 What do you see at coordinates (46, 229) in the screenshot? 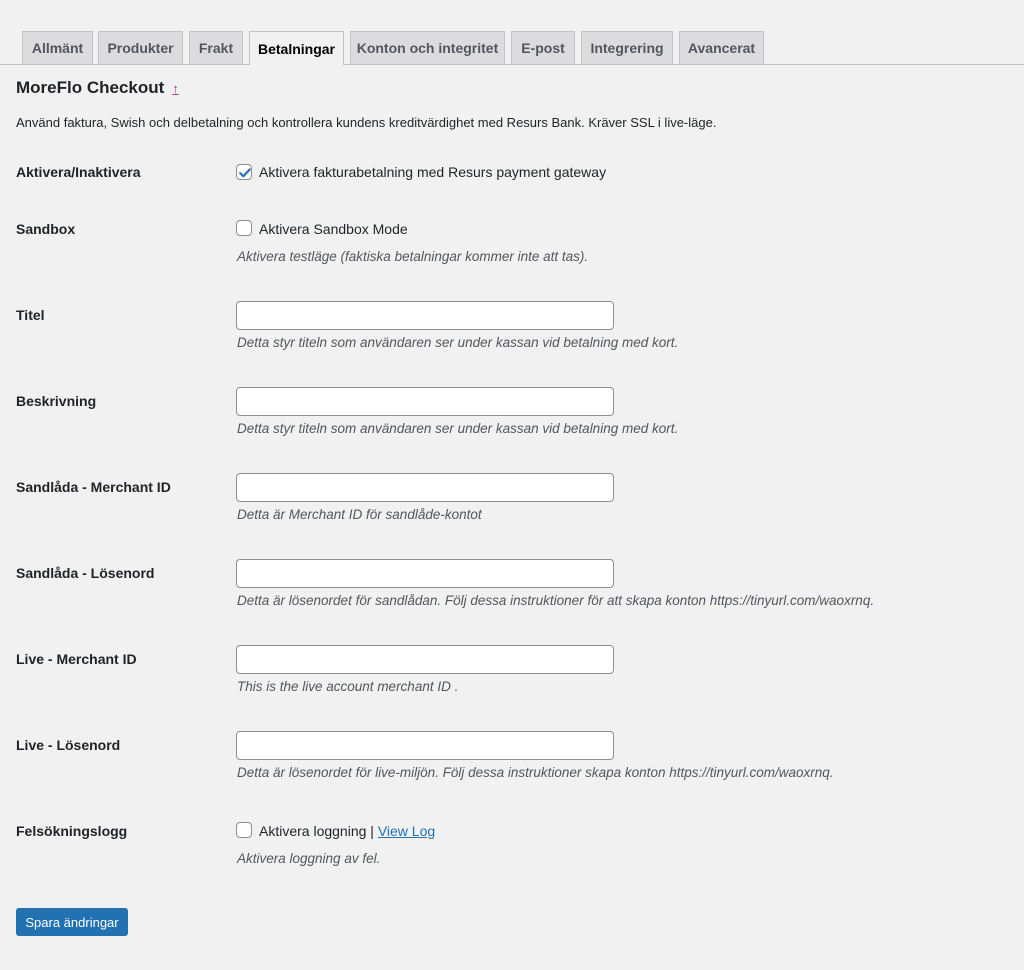
I see `sandbox-label: Sandbox` at bounding box center [46, 229].